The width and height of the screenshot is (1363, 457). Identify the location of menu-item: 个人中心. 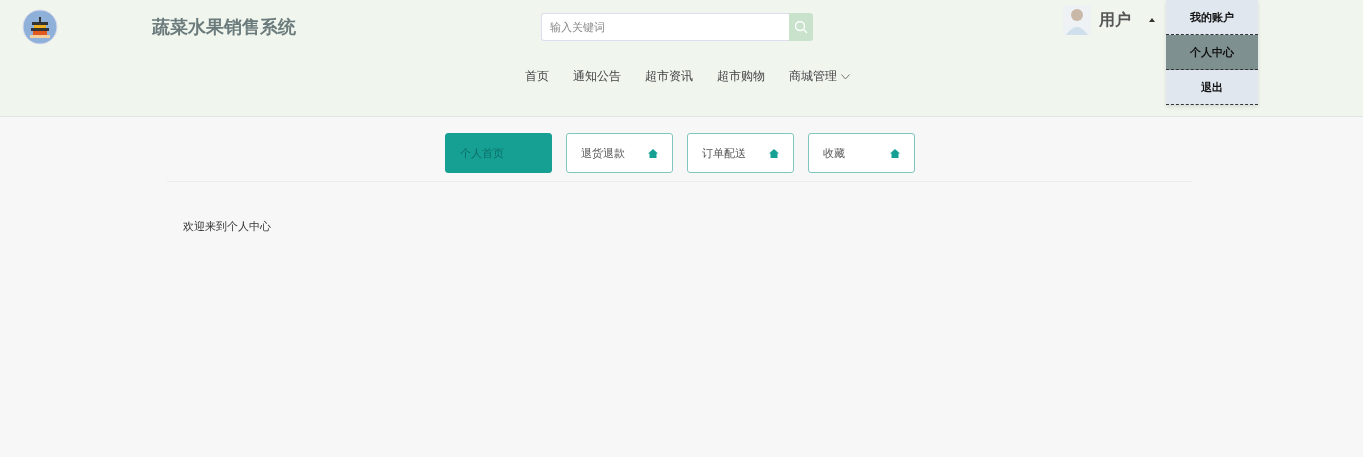
(1212, 52).